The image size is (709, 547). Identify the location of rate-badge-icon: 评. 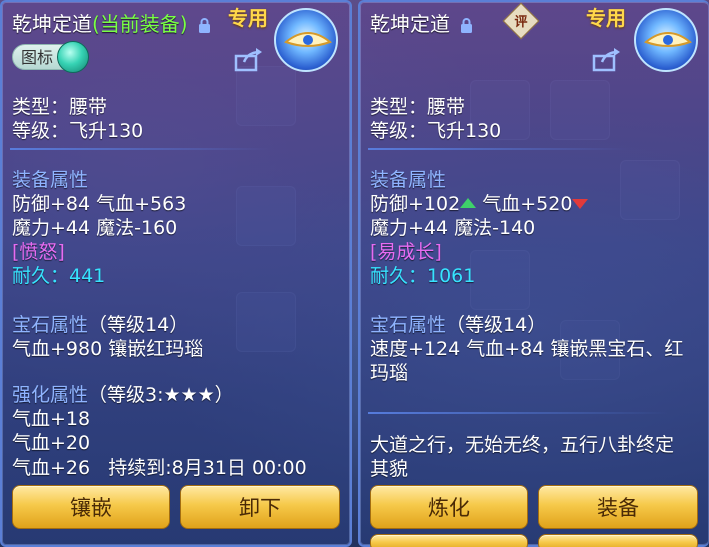
(521, 21).